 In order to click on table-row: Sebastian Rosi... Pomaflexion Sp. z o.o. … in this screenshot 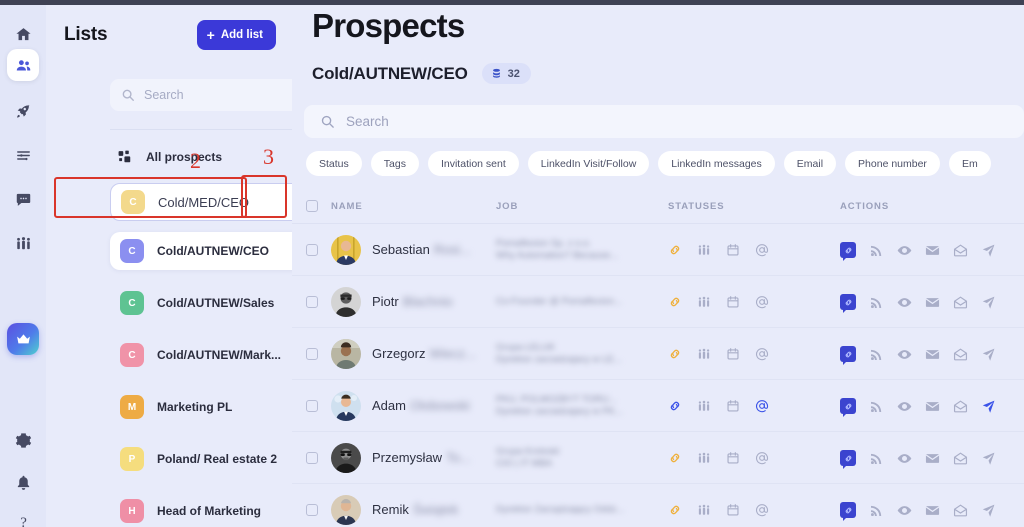, I will do `click(658, 250)`.